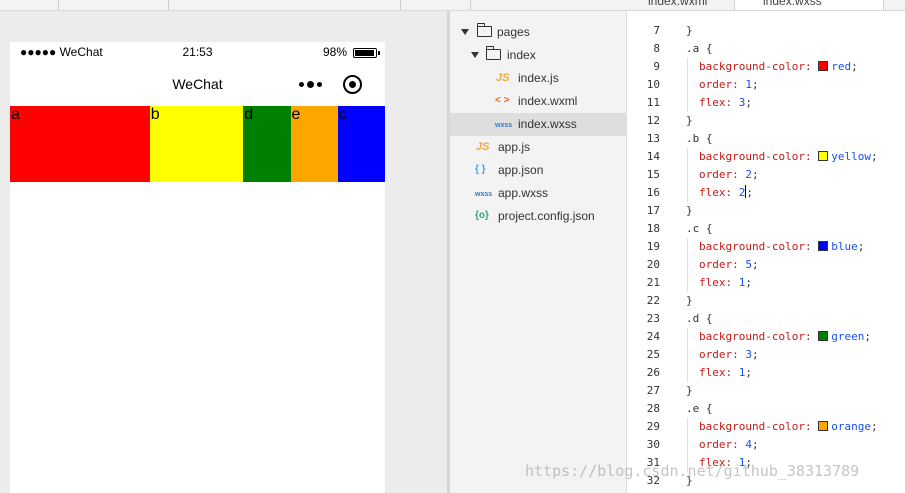 Image resolution: width=905 pixels, height=493 pixels. Describe the element at coordinates (656, 66) in the screenshot. I see `line-number: 9` at that location.